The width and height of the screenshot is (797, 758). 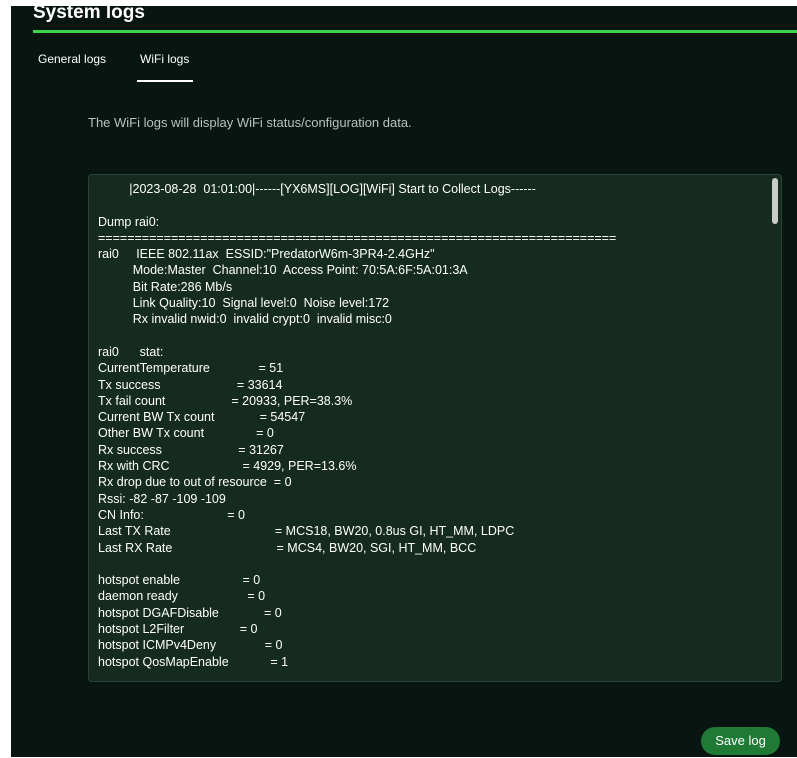 What do you see at coordinates (72, 59) in the screenshot?
I see `tab-general-logs: General logs` at bounding box center [72, 59].